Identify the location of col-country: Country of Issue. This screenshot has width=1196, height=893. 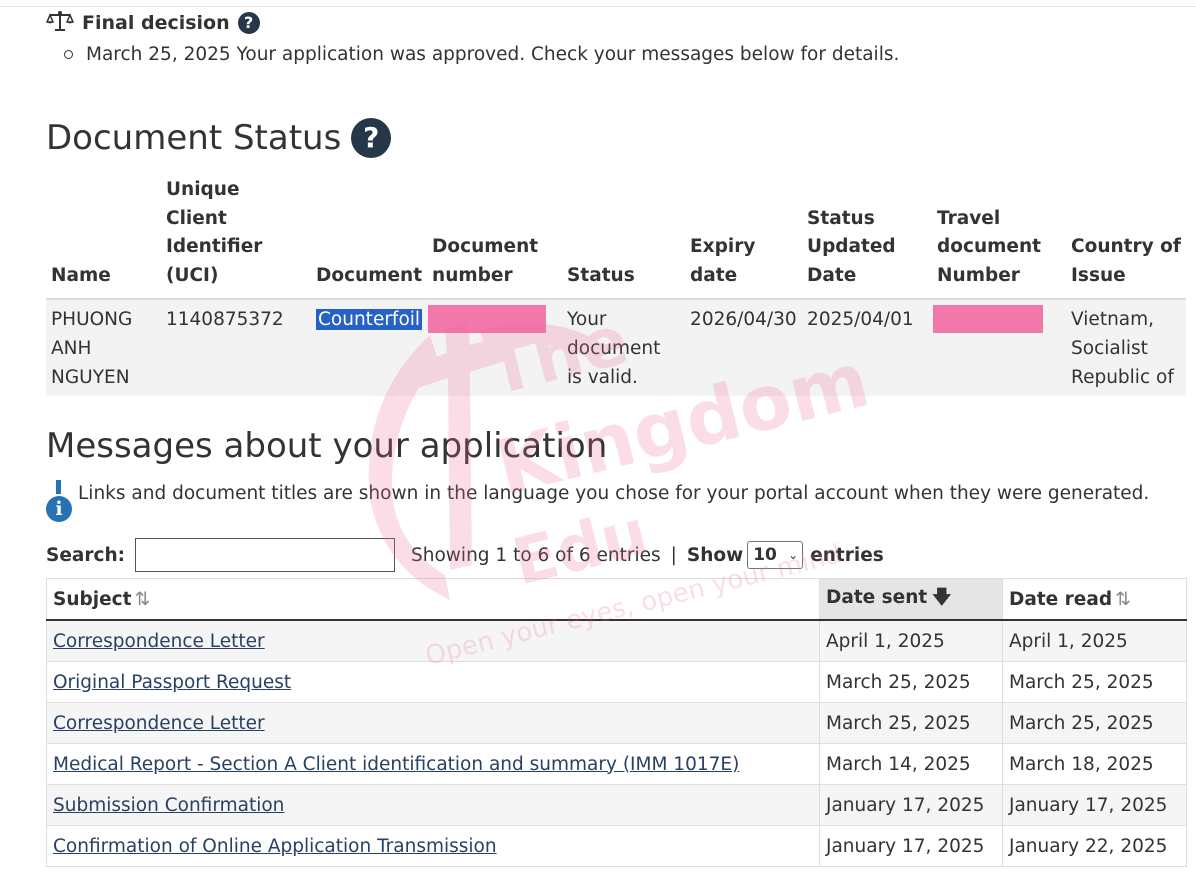
(1126, 238).